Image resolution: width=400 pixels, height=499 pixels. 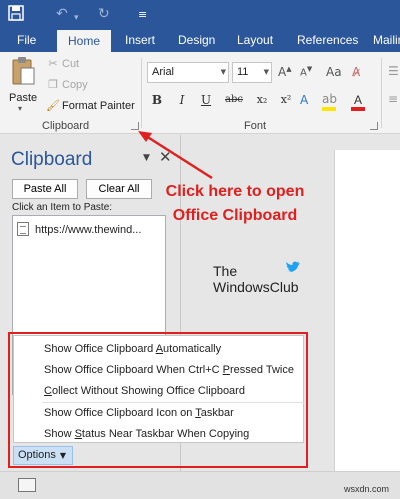 What do you see at coordinates (175, 155) in the screenshot?
I see `annotation-arrow` at bounding box center [175, 155].